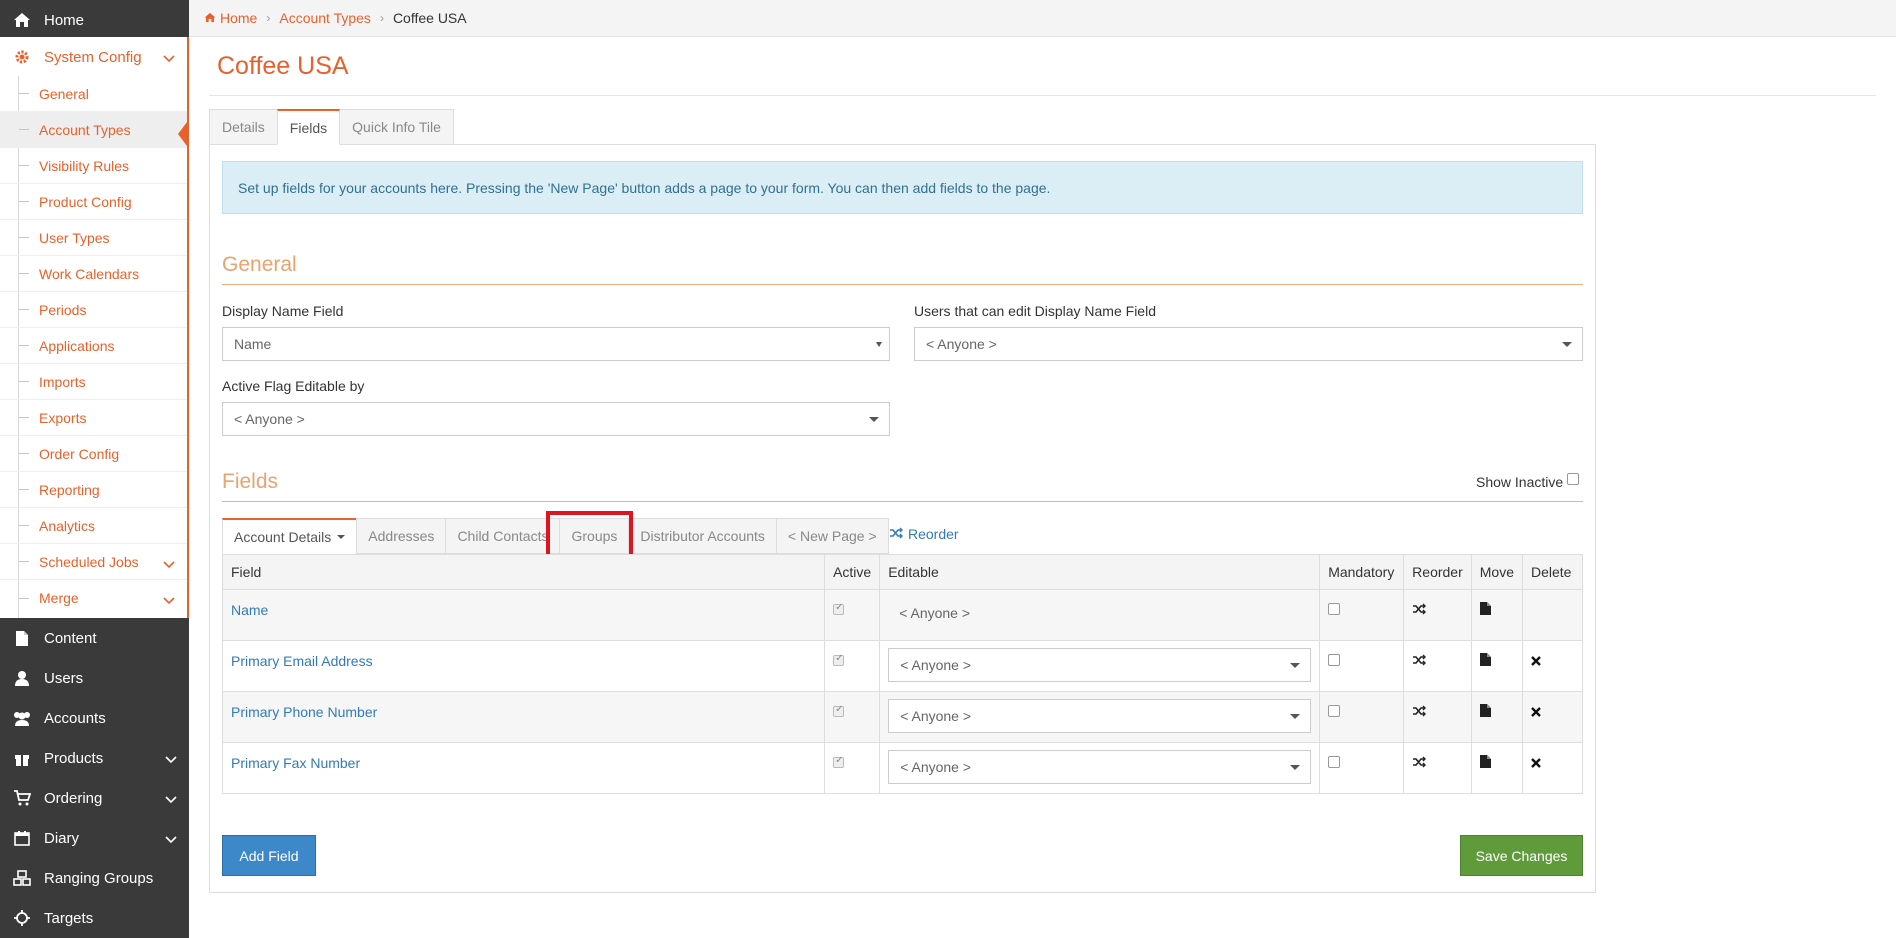  I want to click on title-divider, so click(1042, 95).